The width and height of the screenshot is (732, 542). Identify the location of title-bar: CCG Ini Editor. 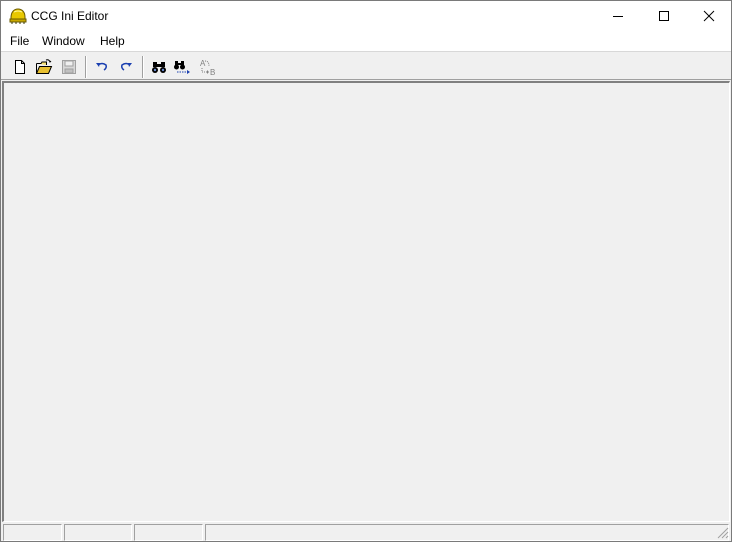
(366, 16).